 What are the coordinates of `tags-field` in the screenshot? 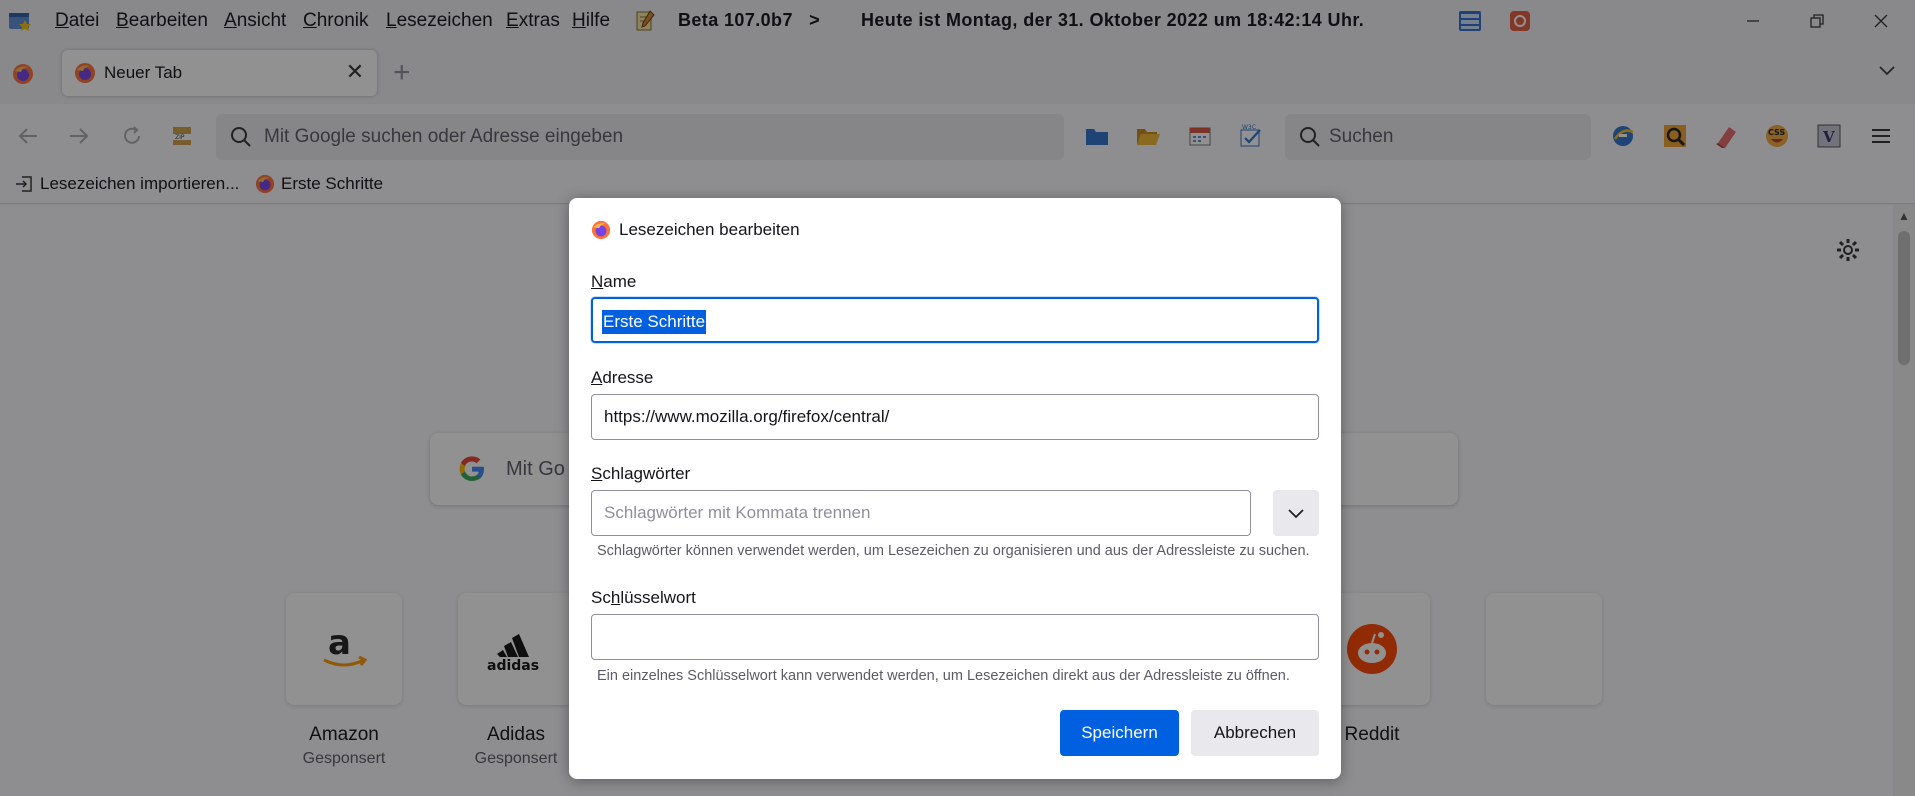 It's located at (921, 513).